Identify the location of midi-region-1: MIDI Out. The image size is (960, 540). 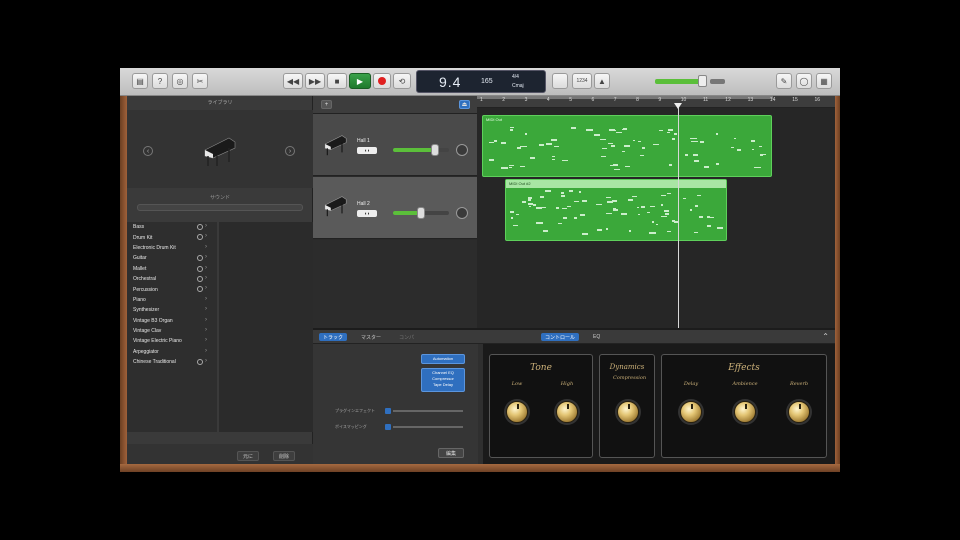
(627, 146).